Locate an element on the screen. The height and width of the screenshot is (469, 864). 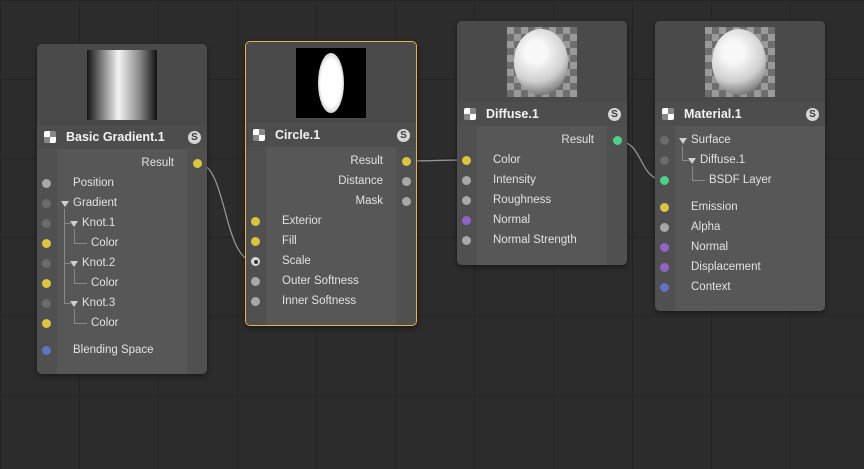
gradient-preview is located at coordinates (122, 84).